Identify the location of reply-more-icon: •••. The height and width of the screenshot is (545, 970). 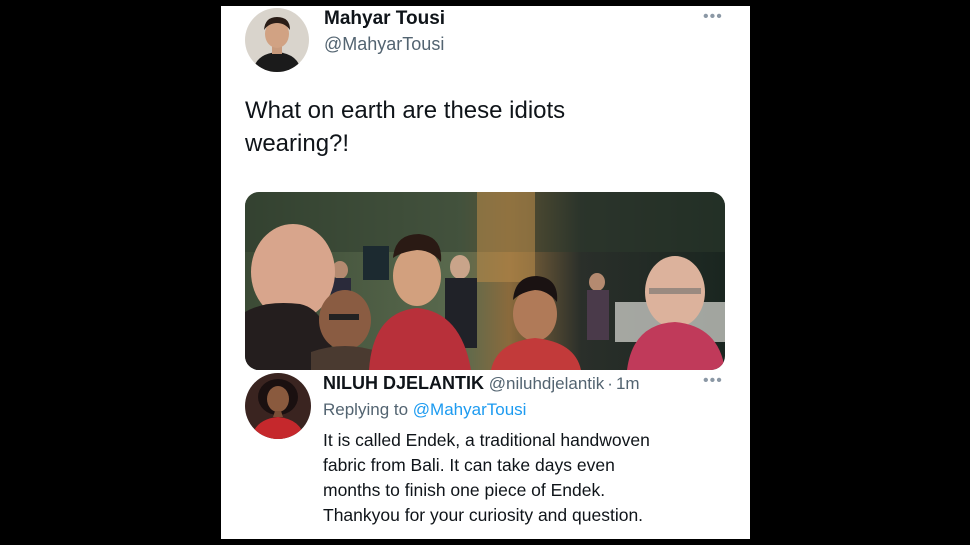
(713, 381).